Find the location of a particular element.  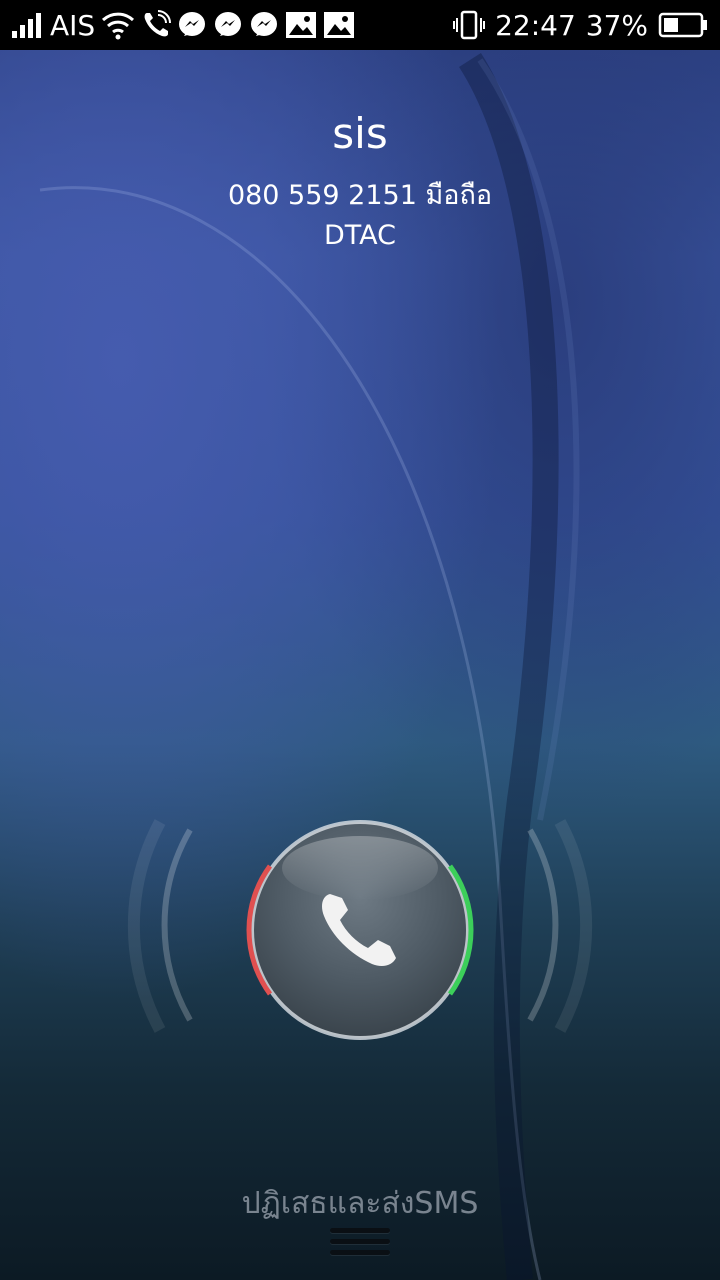

vibrate-icon is located at coordinates (469, 25).